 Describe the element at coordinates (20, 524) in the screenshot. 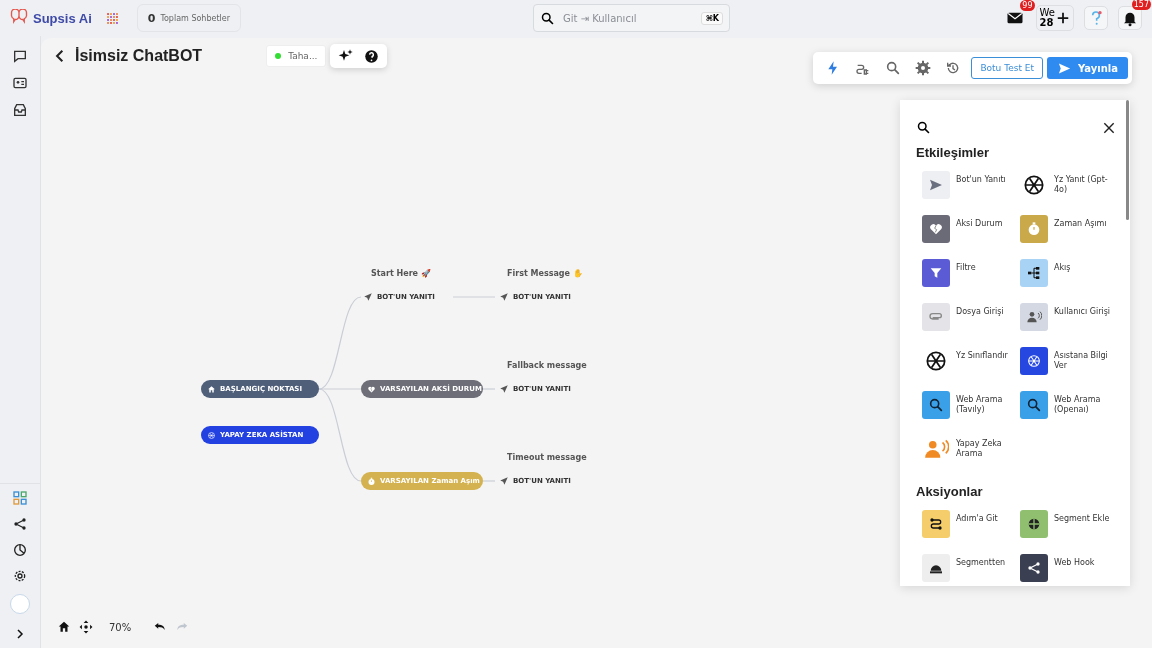

I see `share-icon` at that location.